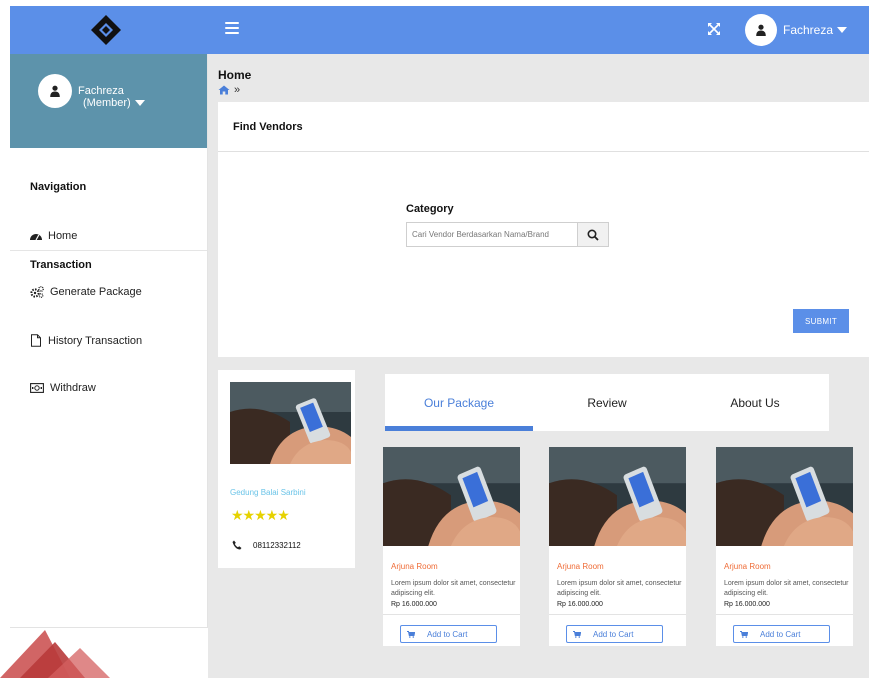 The image size is (869, 678). I want to click on tab-our-package: Our Package, so click(459, 402).